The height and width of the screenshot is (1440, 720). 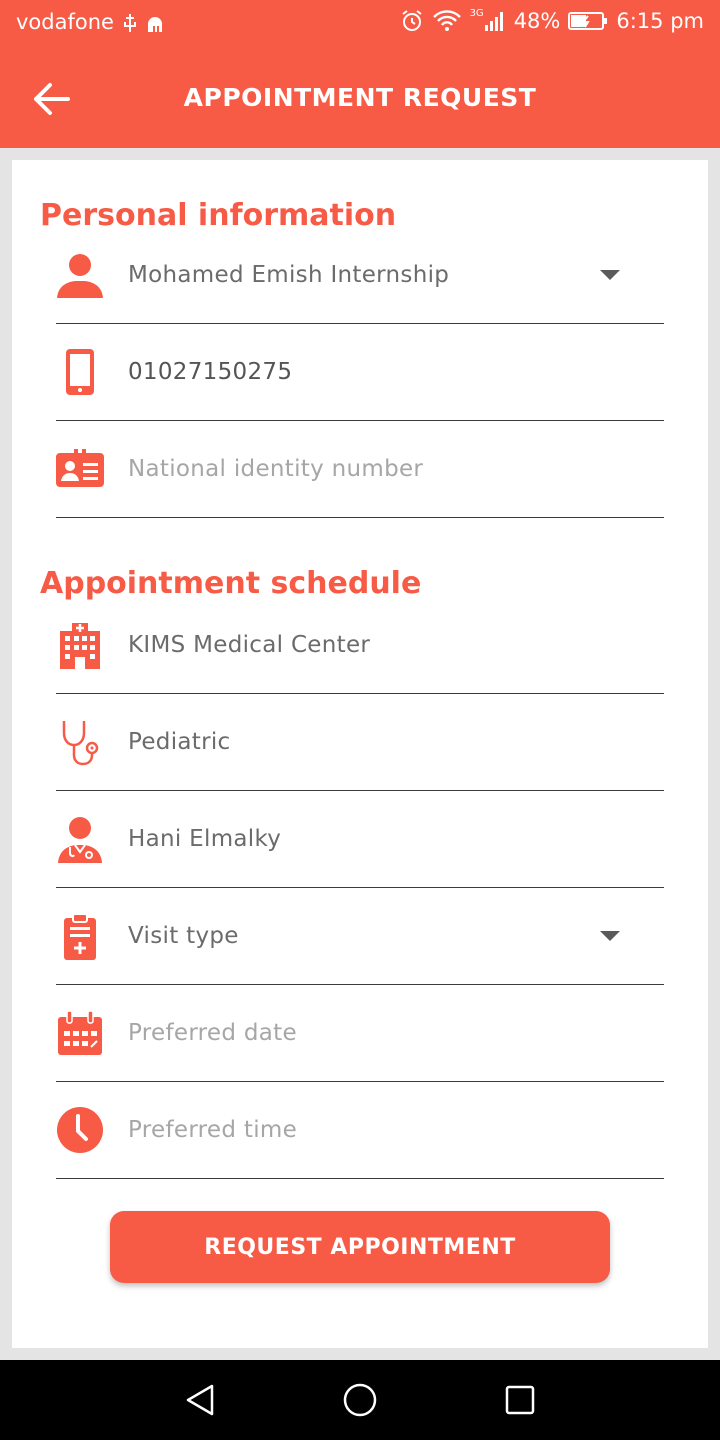 I want to click on visit-type-select: Visit type, so click(x=360, y=936).